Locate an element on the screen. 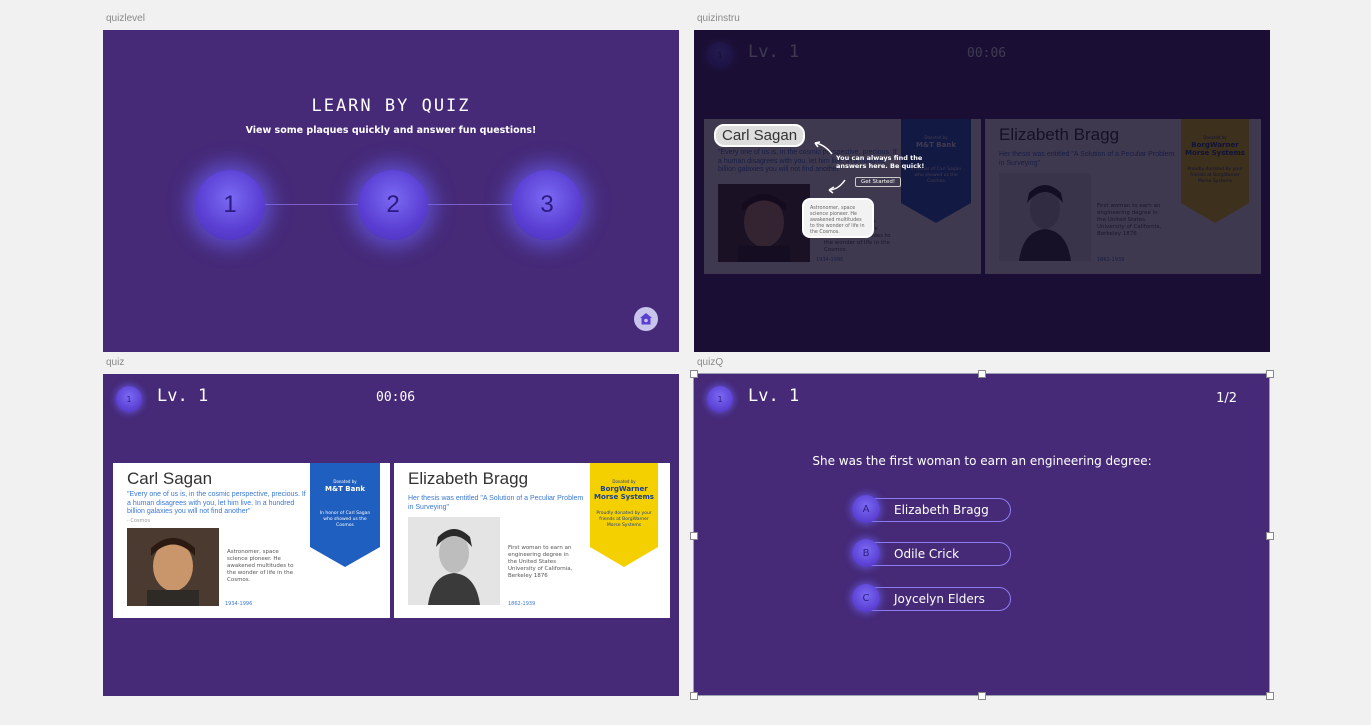 This screenshot has height=725, width=1371. arrow-up-icon is located at coordinates (823, 148).